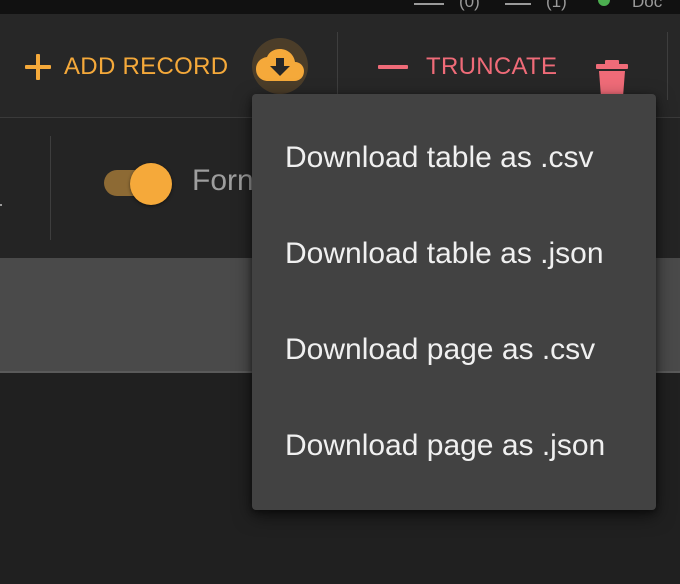  Describe the element at coordinates (50, 188) in the screenshot. I see `options-divider` at that location.